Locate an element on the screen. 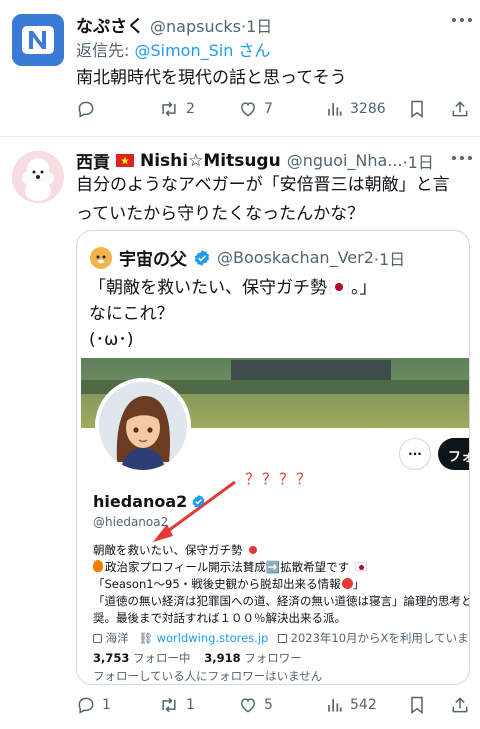 Image resolution: width=480 pixels, height=729 pixels. anime-girl-avatar-icon is located at coordinates (143, 426).